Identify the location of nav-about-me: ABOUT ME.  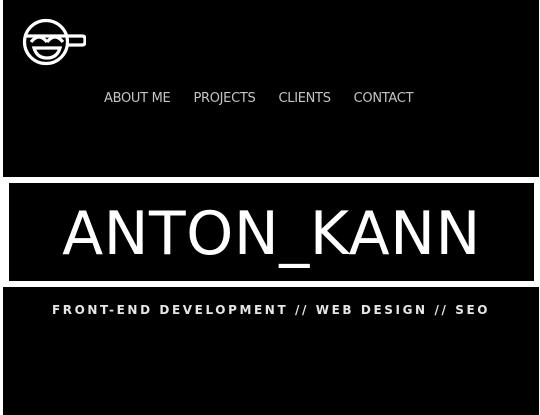
(137, 99).